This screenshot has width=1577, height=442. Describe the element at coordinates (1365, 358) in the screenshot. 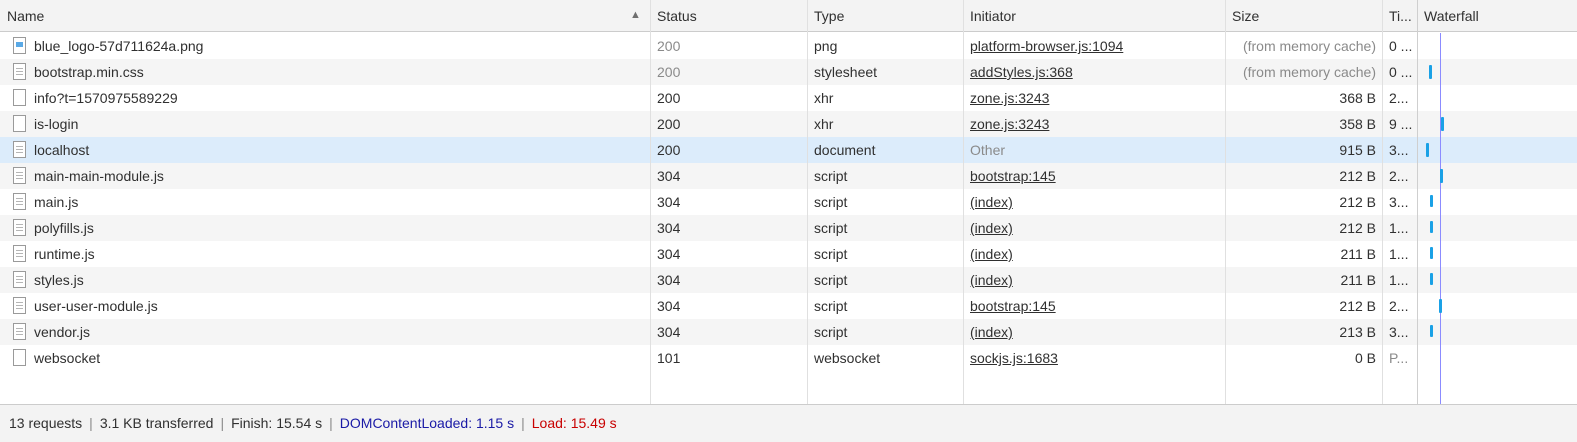

I see `request-size: 0 B` at that location.